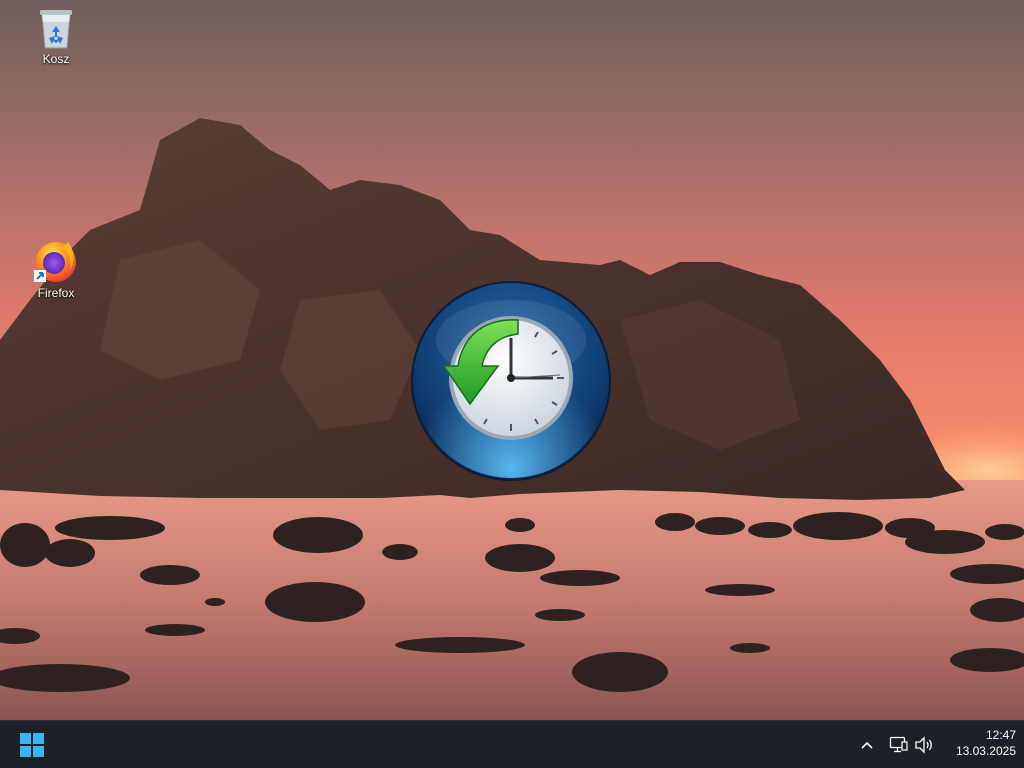 Image resolution: width=1024 pixels, height=768 pixels. I want to click on taskbar-clock: 12:47 13.03.2025, so click(981, 743).